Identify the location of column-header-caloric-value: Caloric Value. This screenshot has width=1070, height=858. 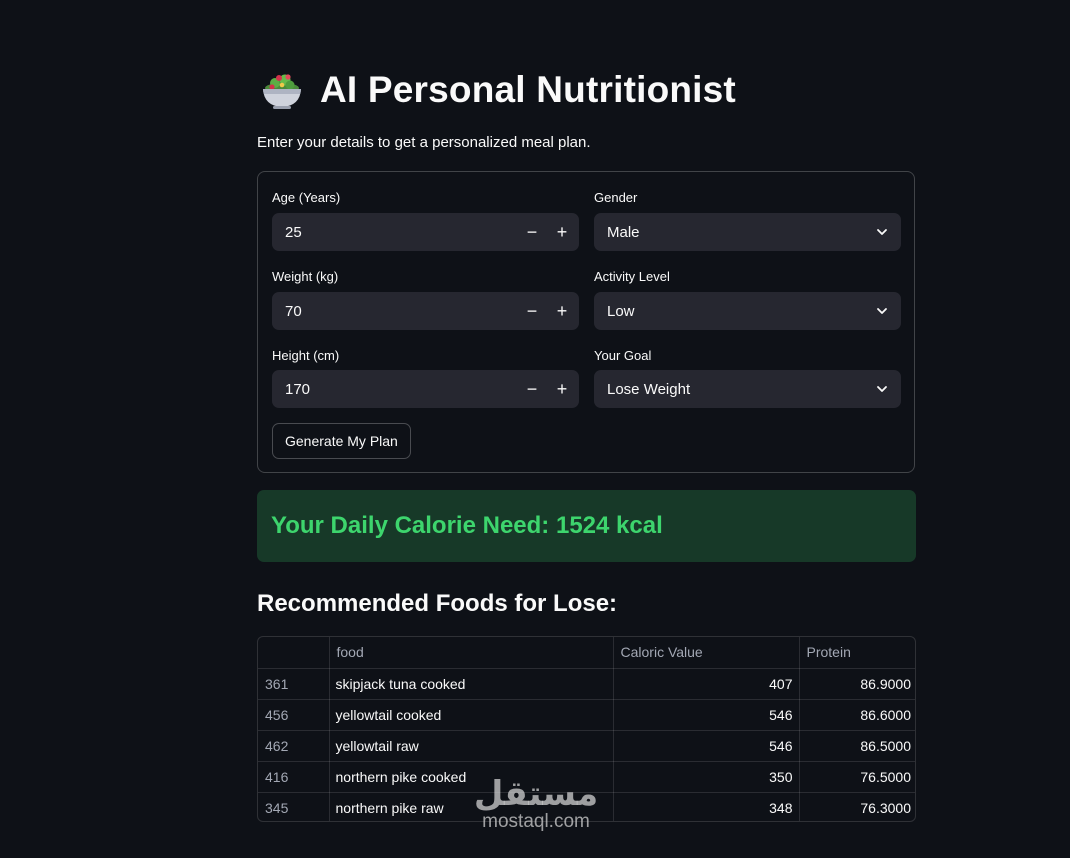
(706, 653).